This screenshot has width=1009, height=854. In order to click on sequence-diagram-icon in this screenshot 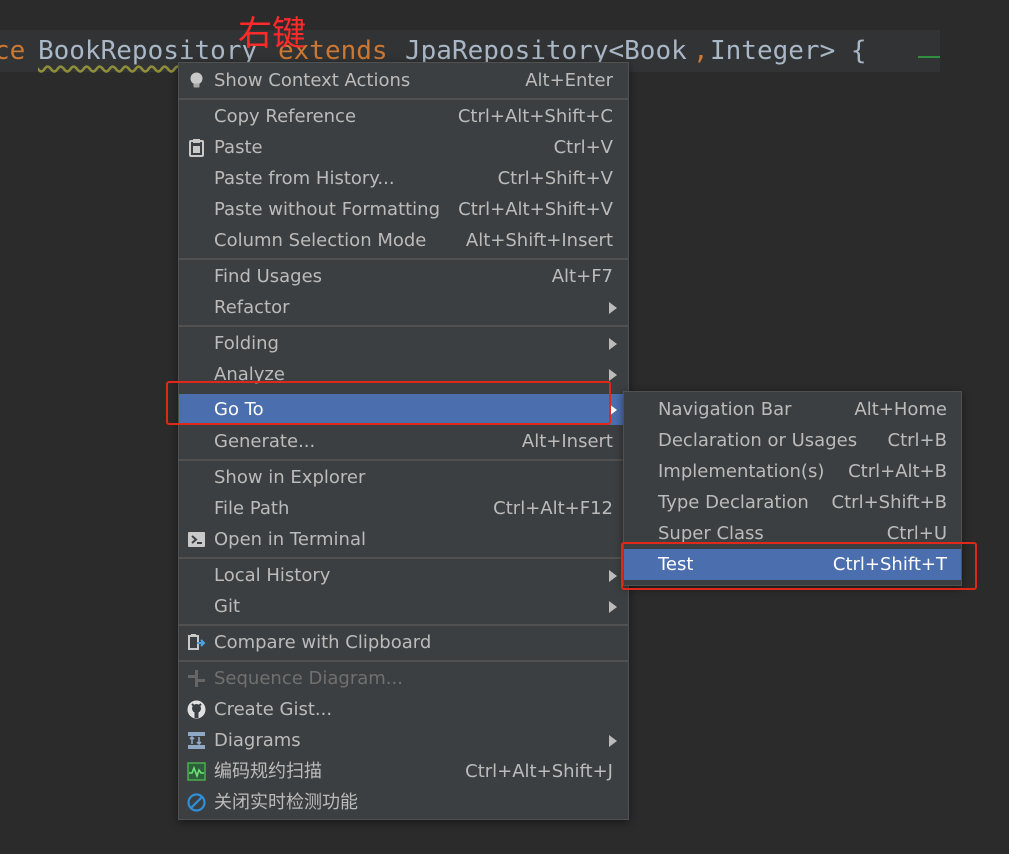, I will do `click(196, 678)`.